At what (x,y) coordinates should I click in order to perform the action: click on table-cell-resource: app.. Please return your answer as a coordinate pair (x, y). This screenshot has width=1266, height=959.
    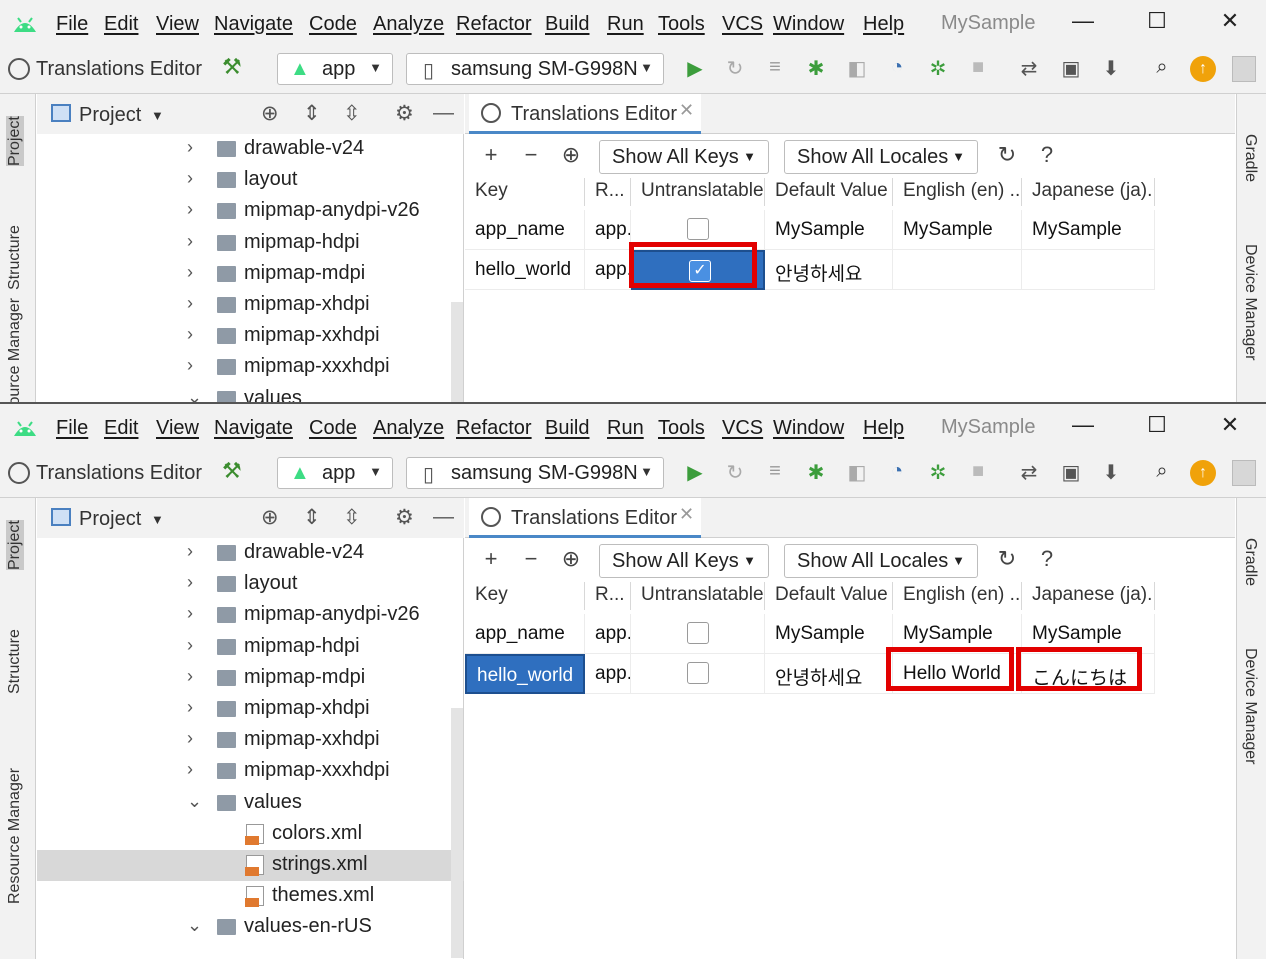
    Looking at the image, I should click on (608, 270).